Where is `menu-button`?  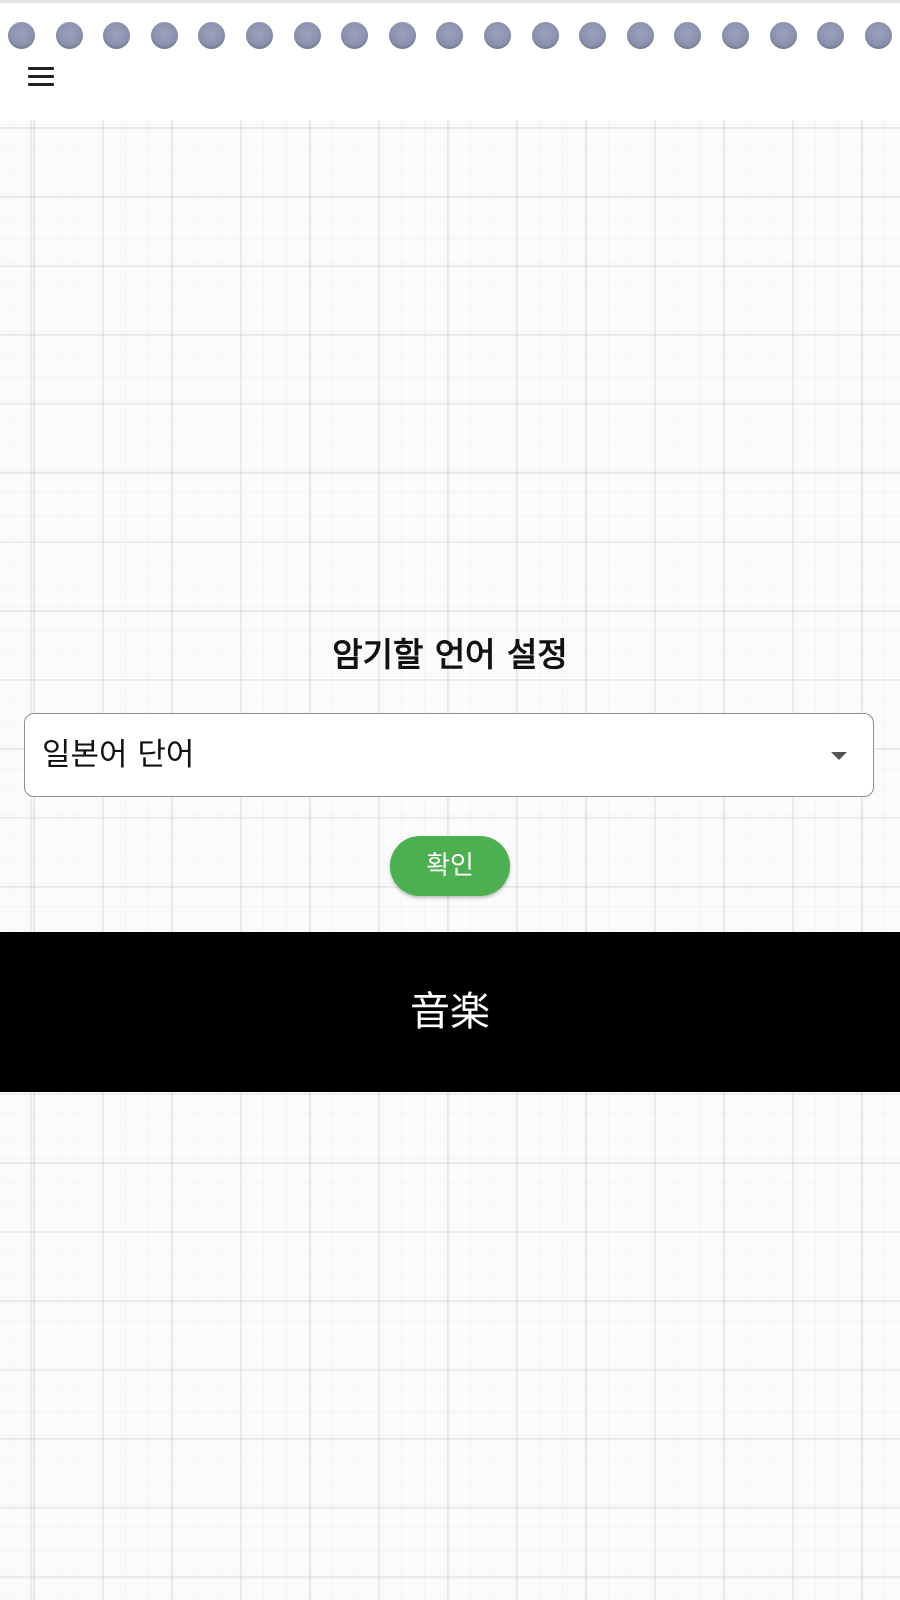
menu-button is located at coordinates (42, 77).